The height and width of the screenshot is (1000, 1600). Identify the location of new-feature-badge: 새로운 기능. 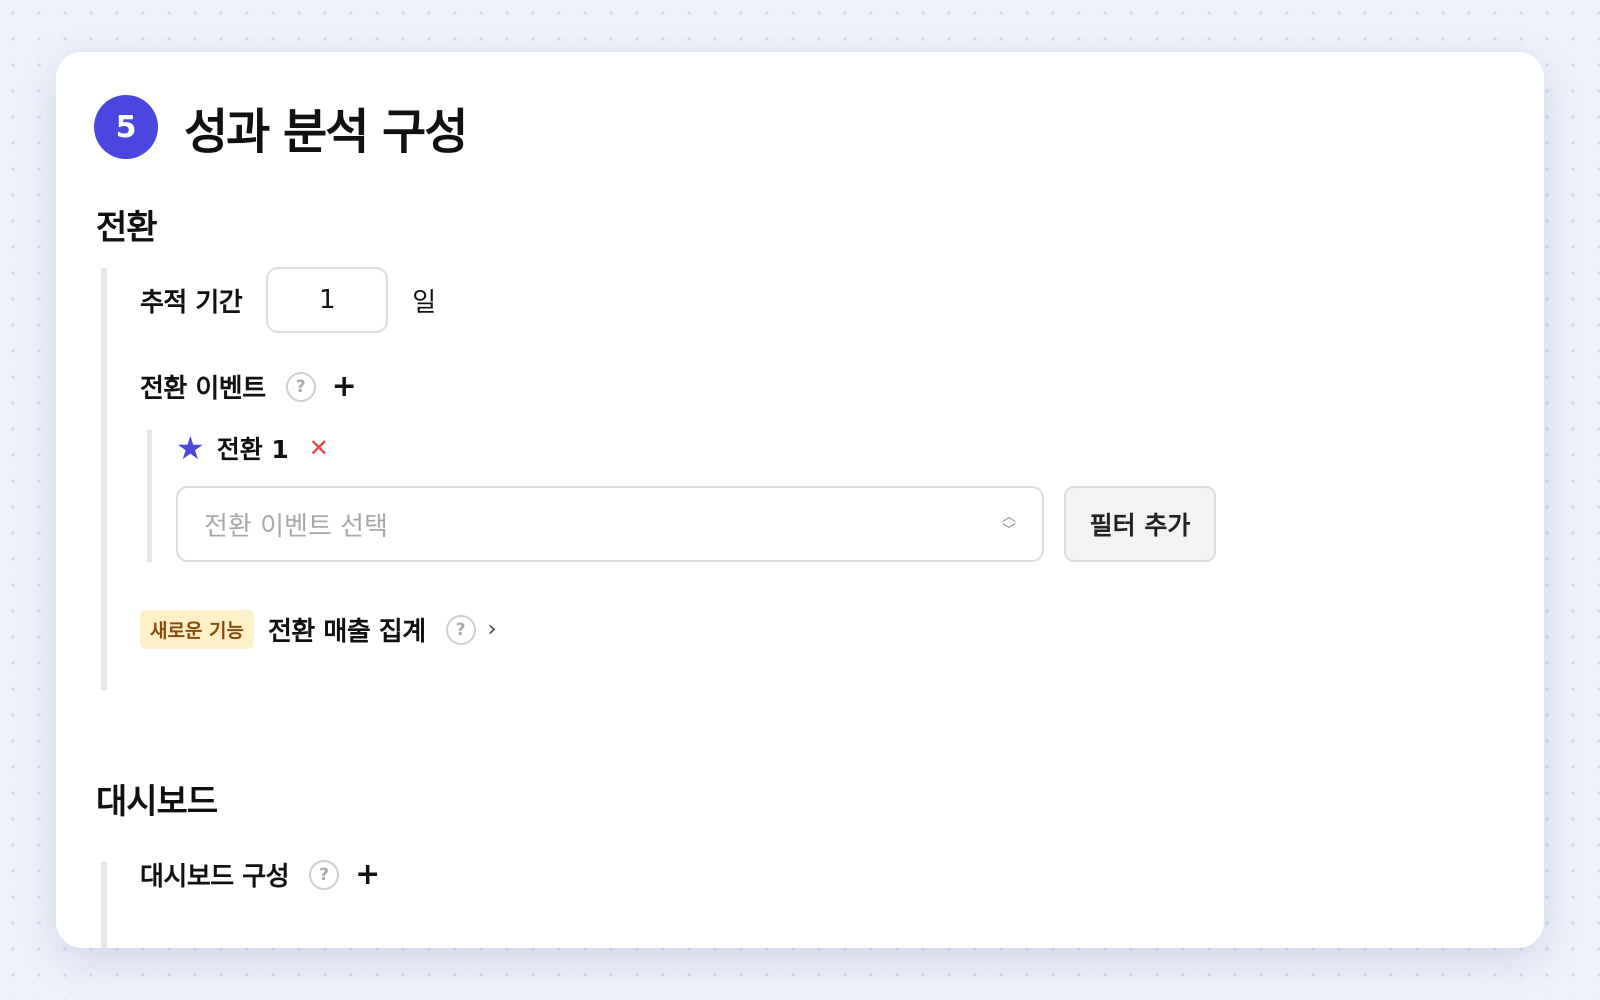
(197, 629).